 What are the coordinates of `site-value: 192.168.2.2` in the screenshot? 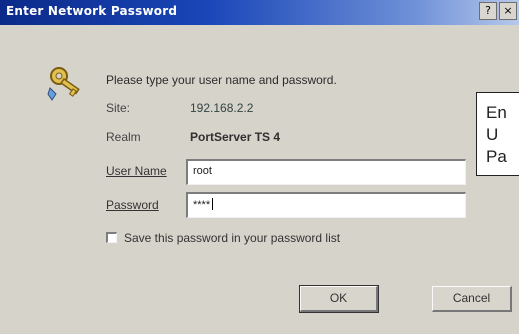 It's located at (222, 108).